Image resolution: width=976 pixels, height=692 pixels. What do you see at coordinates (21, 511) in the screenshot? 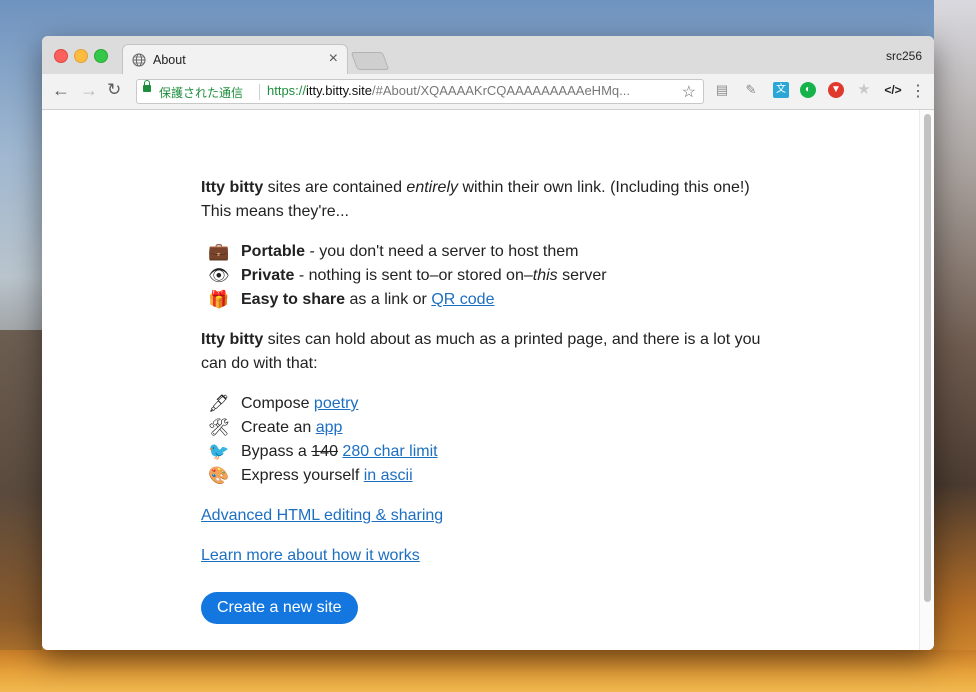
I see `desktop-wallpaper-left` at bounding box center [21, 511].